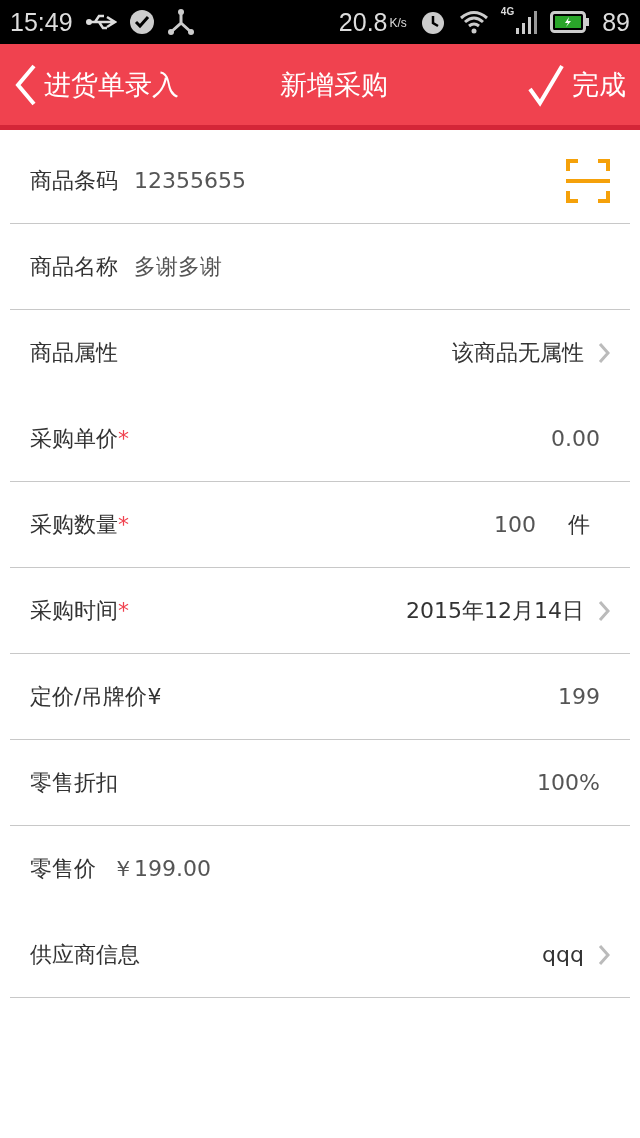 The image size is (640, 1138). What do you see at coordinates (96, 696) in the screenshot?
I see `field-label: 定价/吊牌价¥` at bounding box center [96, 696].